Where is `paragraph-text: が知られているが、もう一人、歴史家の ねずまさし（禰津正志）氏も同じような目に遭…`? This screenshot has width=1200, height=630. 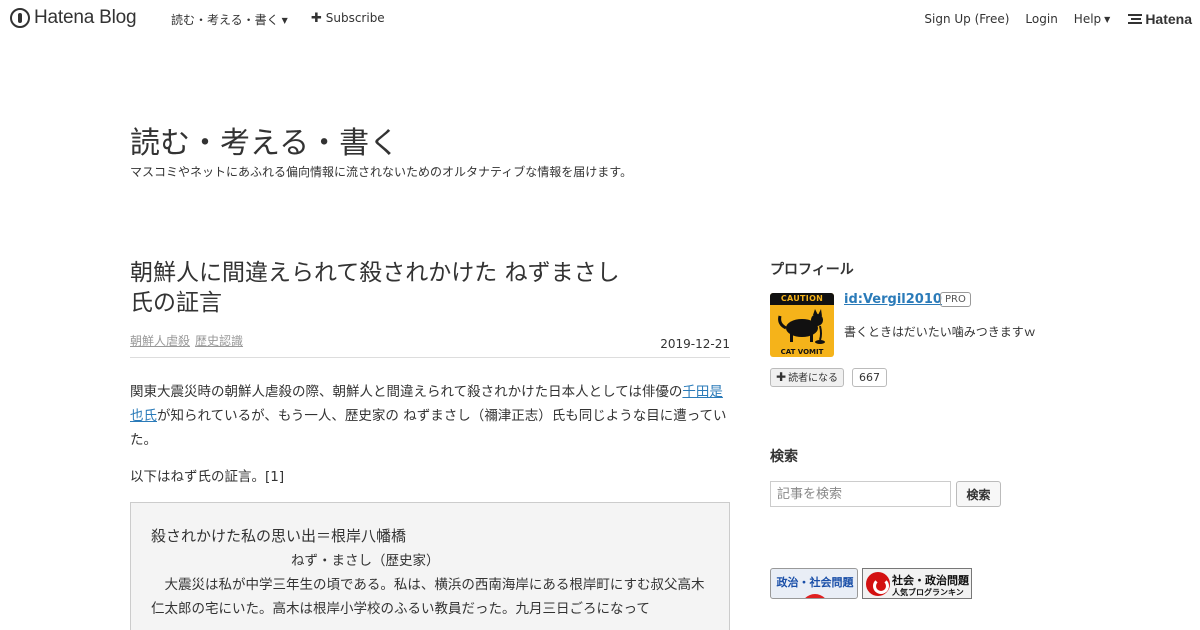 paragraph-text: が知られているが、もう一人、歴史家の ねずまさし（禰津正志）氏も同じような目に遭… is located at coordinates (428, 428).